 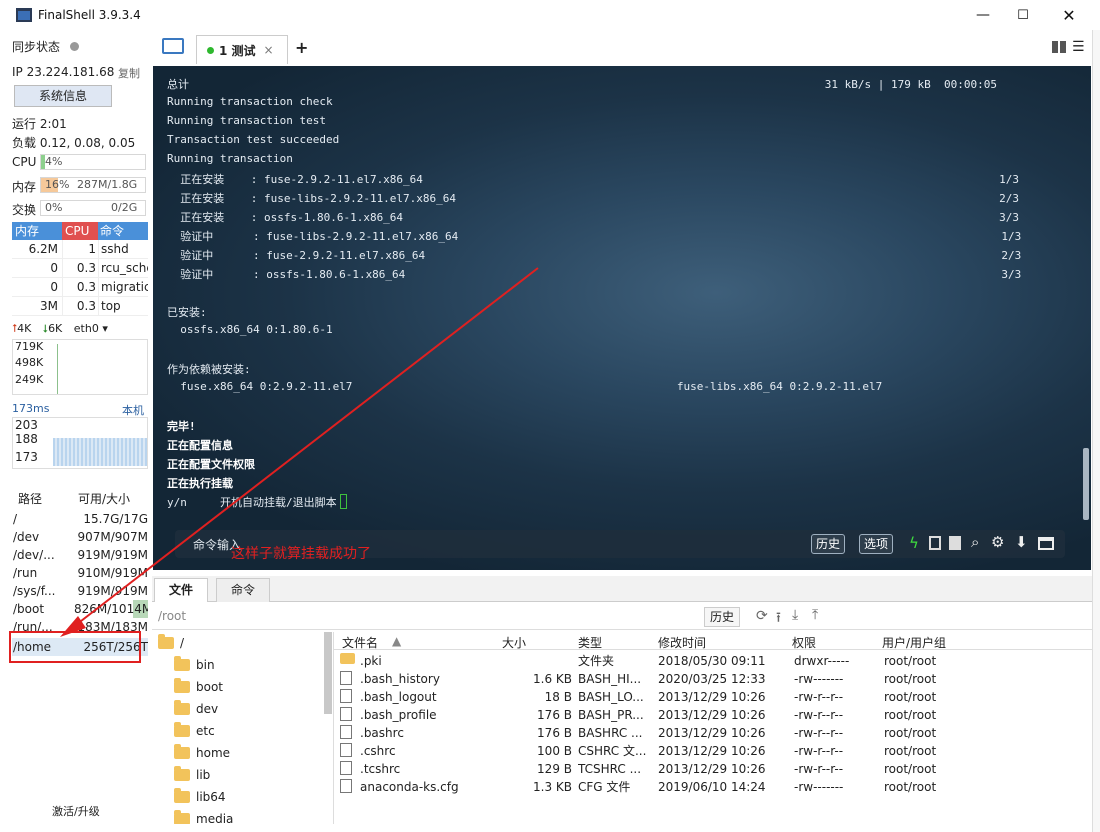 What do you see at coordinates (205, 731) in the screenshot?
I see `tree-label: etc` at bounding box center [205, 731].